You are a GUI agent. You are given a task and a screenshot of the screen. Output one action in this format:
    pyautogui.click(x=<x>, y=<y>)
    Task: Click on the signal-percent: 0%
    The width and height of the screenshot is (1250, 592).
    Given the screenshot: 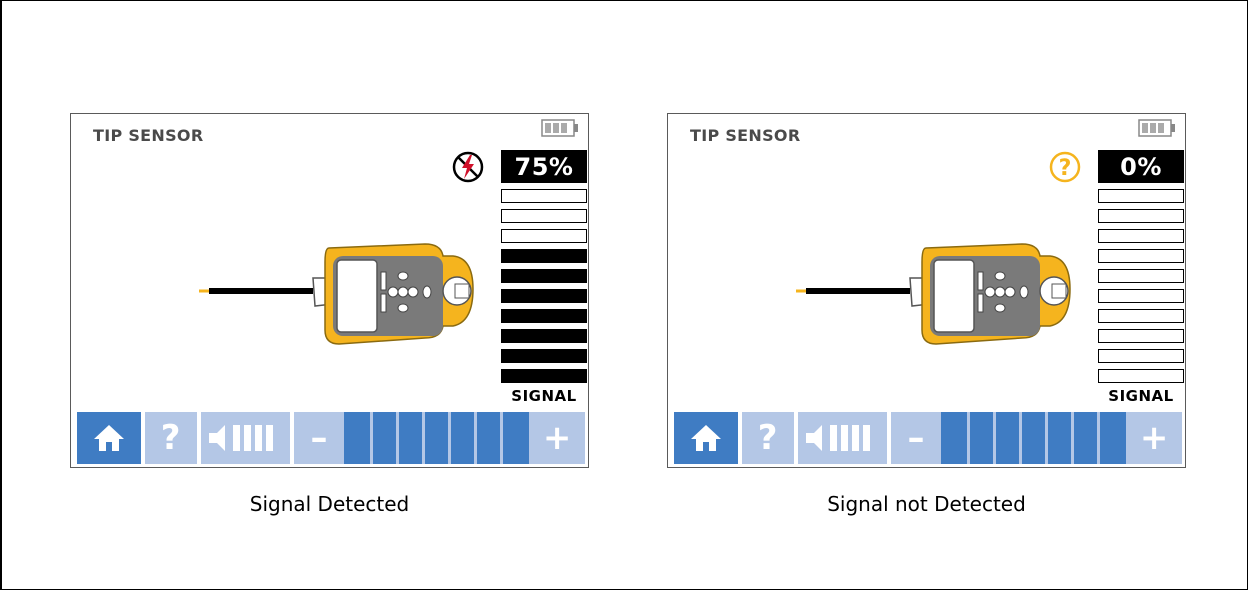 What is the action you would take?
    pyautogui.click(x=1141, y=166)
    